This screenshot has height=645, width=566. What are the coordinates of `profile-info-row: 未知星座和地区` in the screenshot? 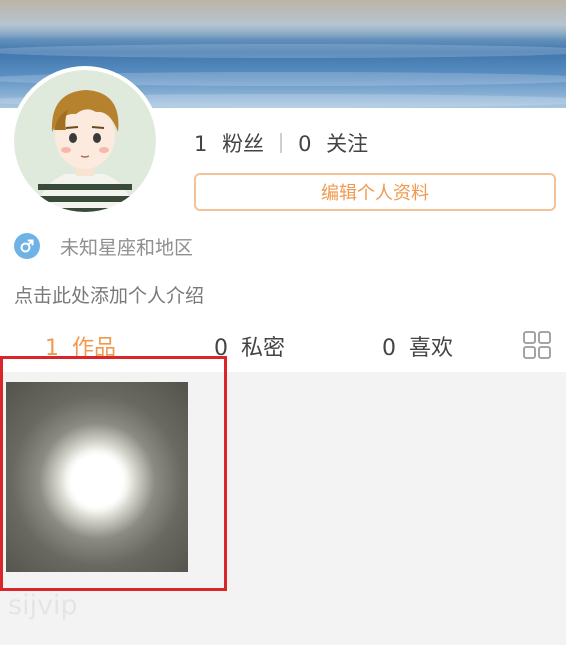 It's located at (103, 246).